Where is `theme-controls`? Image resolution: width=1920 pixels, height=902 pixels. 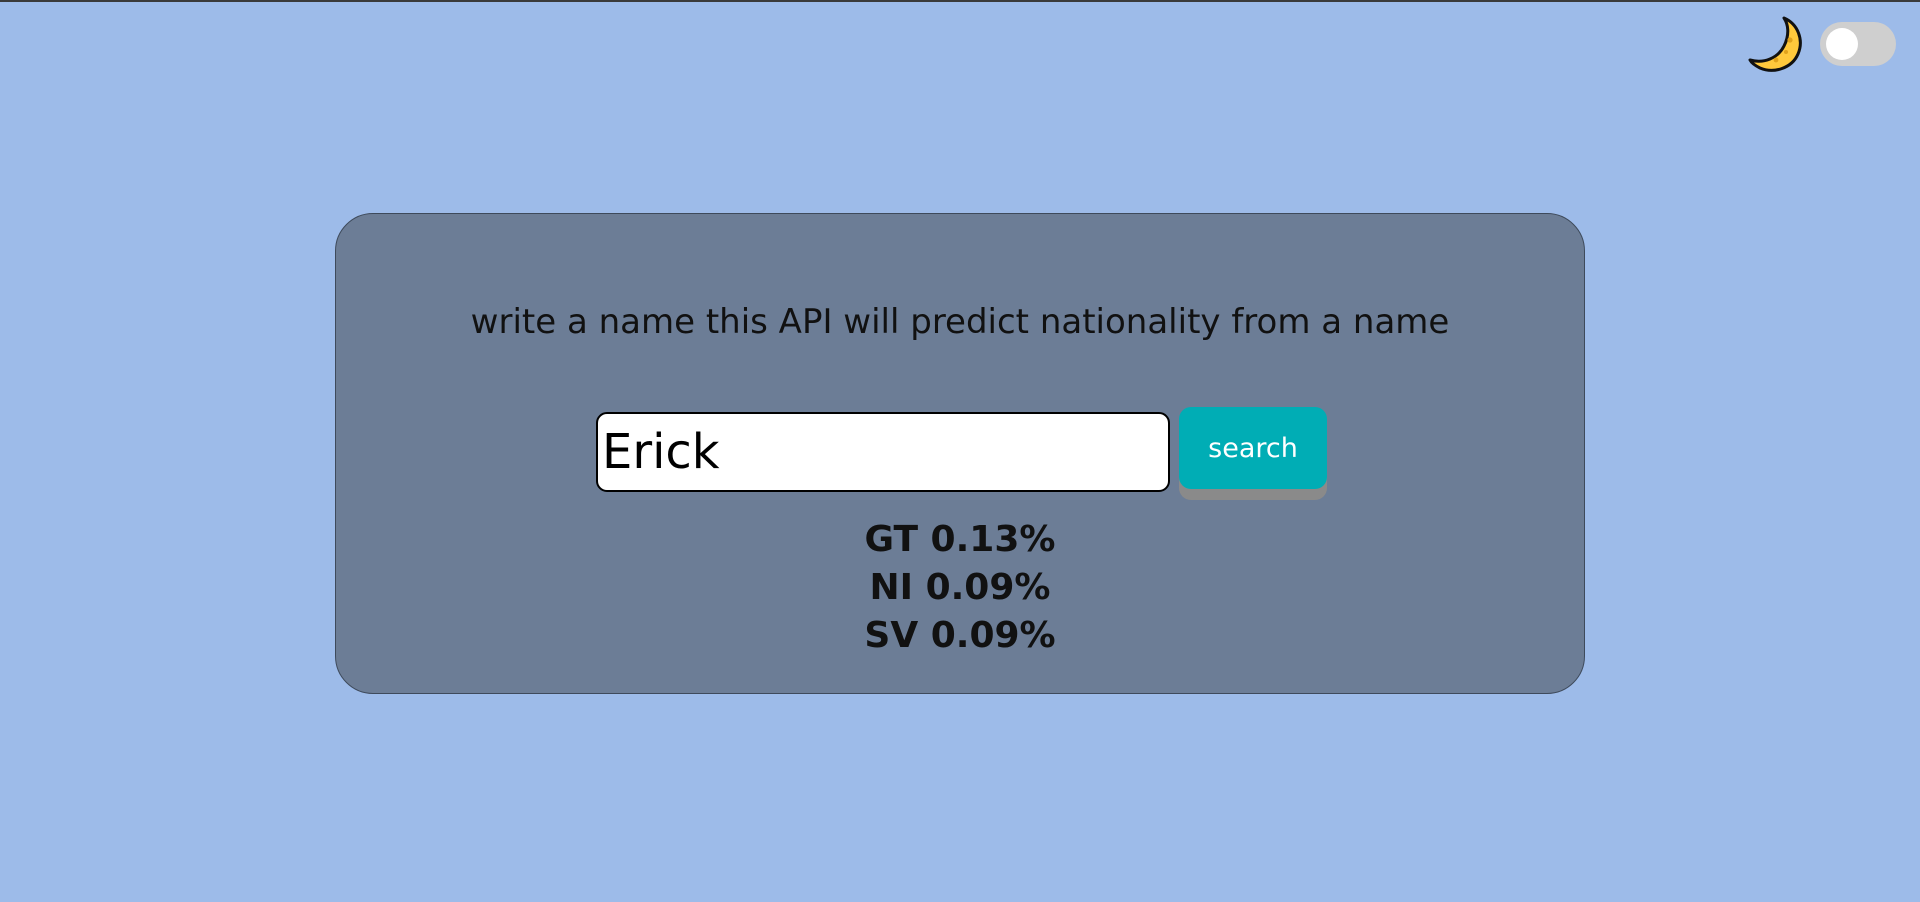 theme-controls is located at coordinates (1821, 44).